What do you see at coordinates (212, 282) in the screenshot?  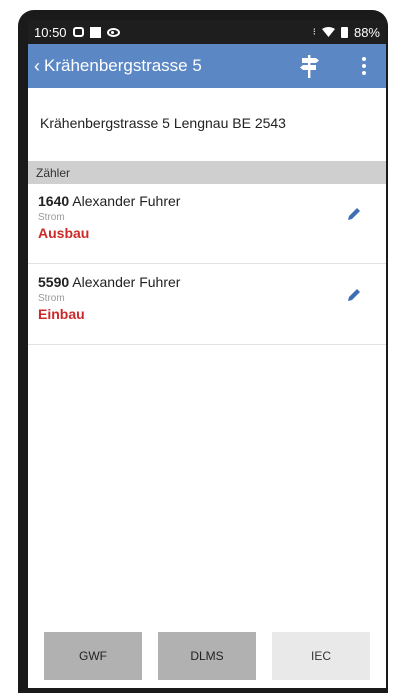 I see `item-title: 5590 Alexander Fuhrer` at bounding box center [212, 282].